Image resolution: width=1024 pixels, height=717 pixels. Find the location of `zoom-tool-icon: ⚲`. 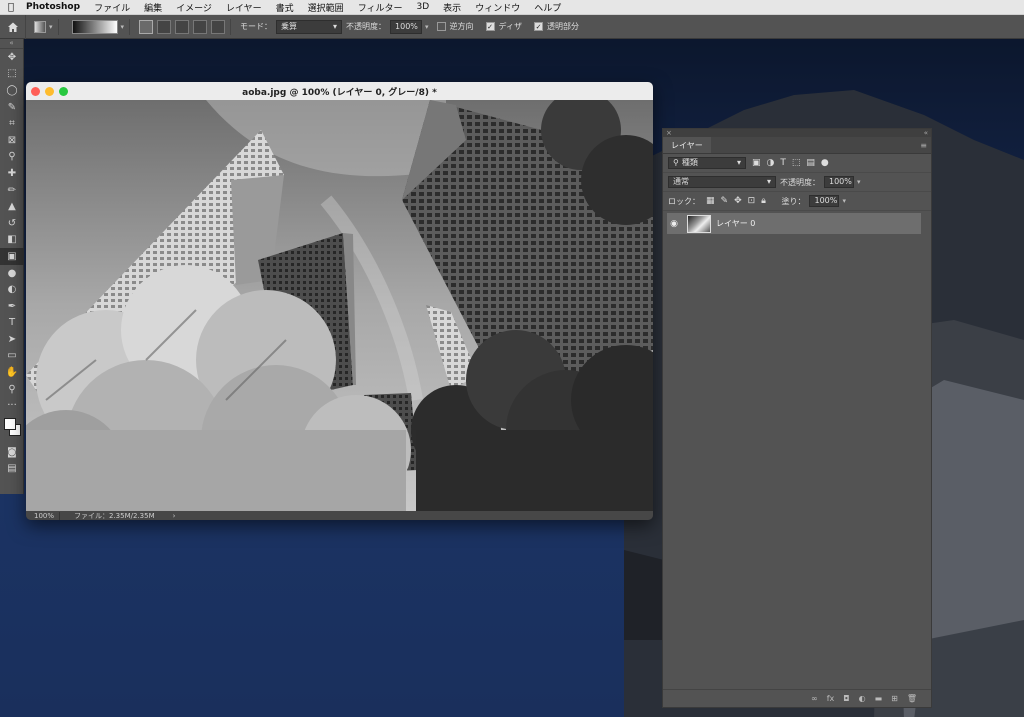

zoom-tool-icon: ⚲ is located at coordinates (12, 389).